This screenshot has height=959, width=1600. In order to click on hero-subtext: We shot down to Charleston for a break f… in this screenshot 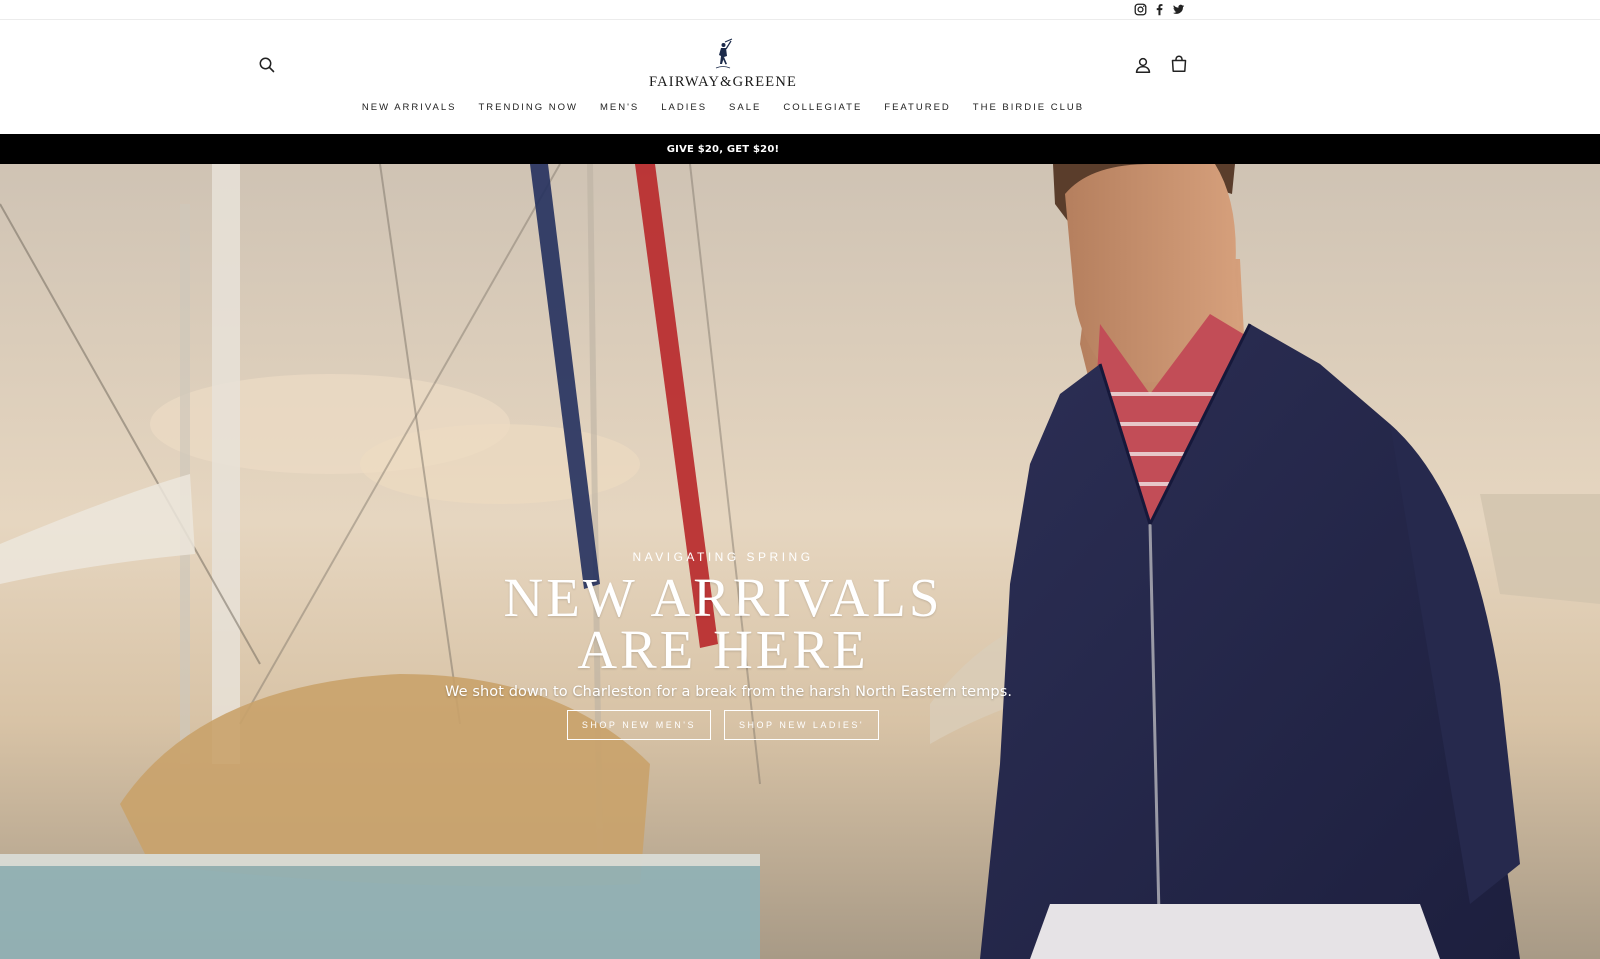, I will do `click(729, 692)`.